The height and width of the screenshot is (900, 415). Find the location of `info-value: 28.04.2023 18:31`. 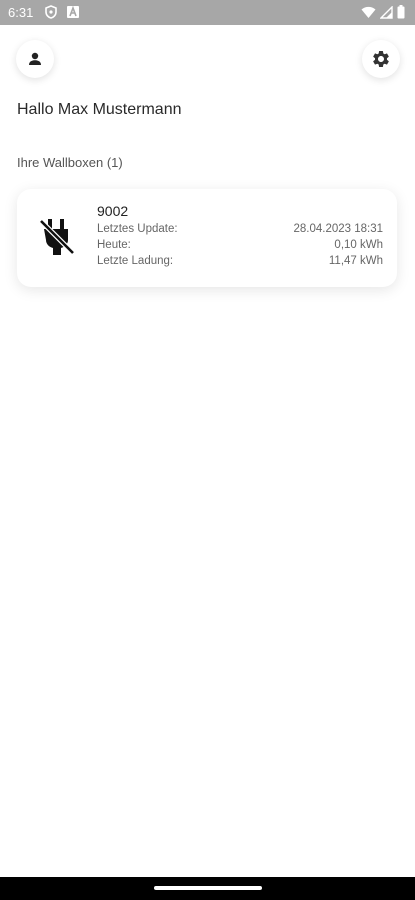

info-value: 28.04.2023 18:31 is located at coordinates (338, 229).